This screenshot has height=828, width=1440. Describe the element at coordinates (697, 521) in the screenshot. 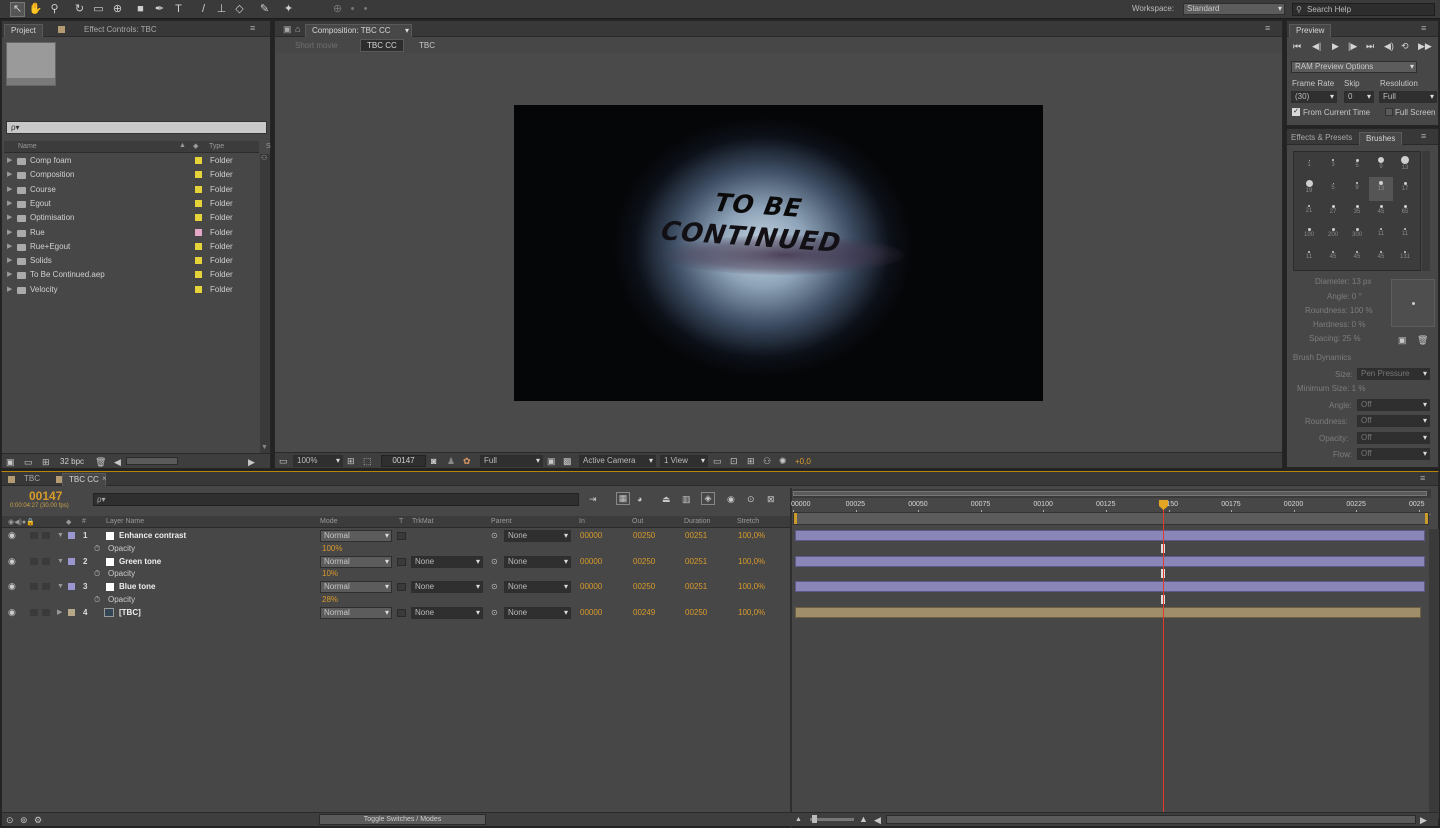

I see `duration-header: Duration` at that location.